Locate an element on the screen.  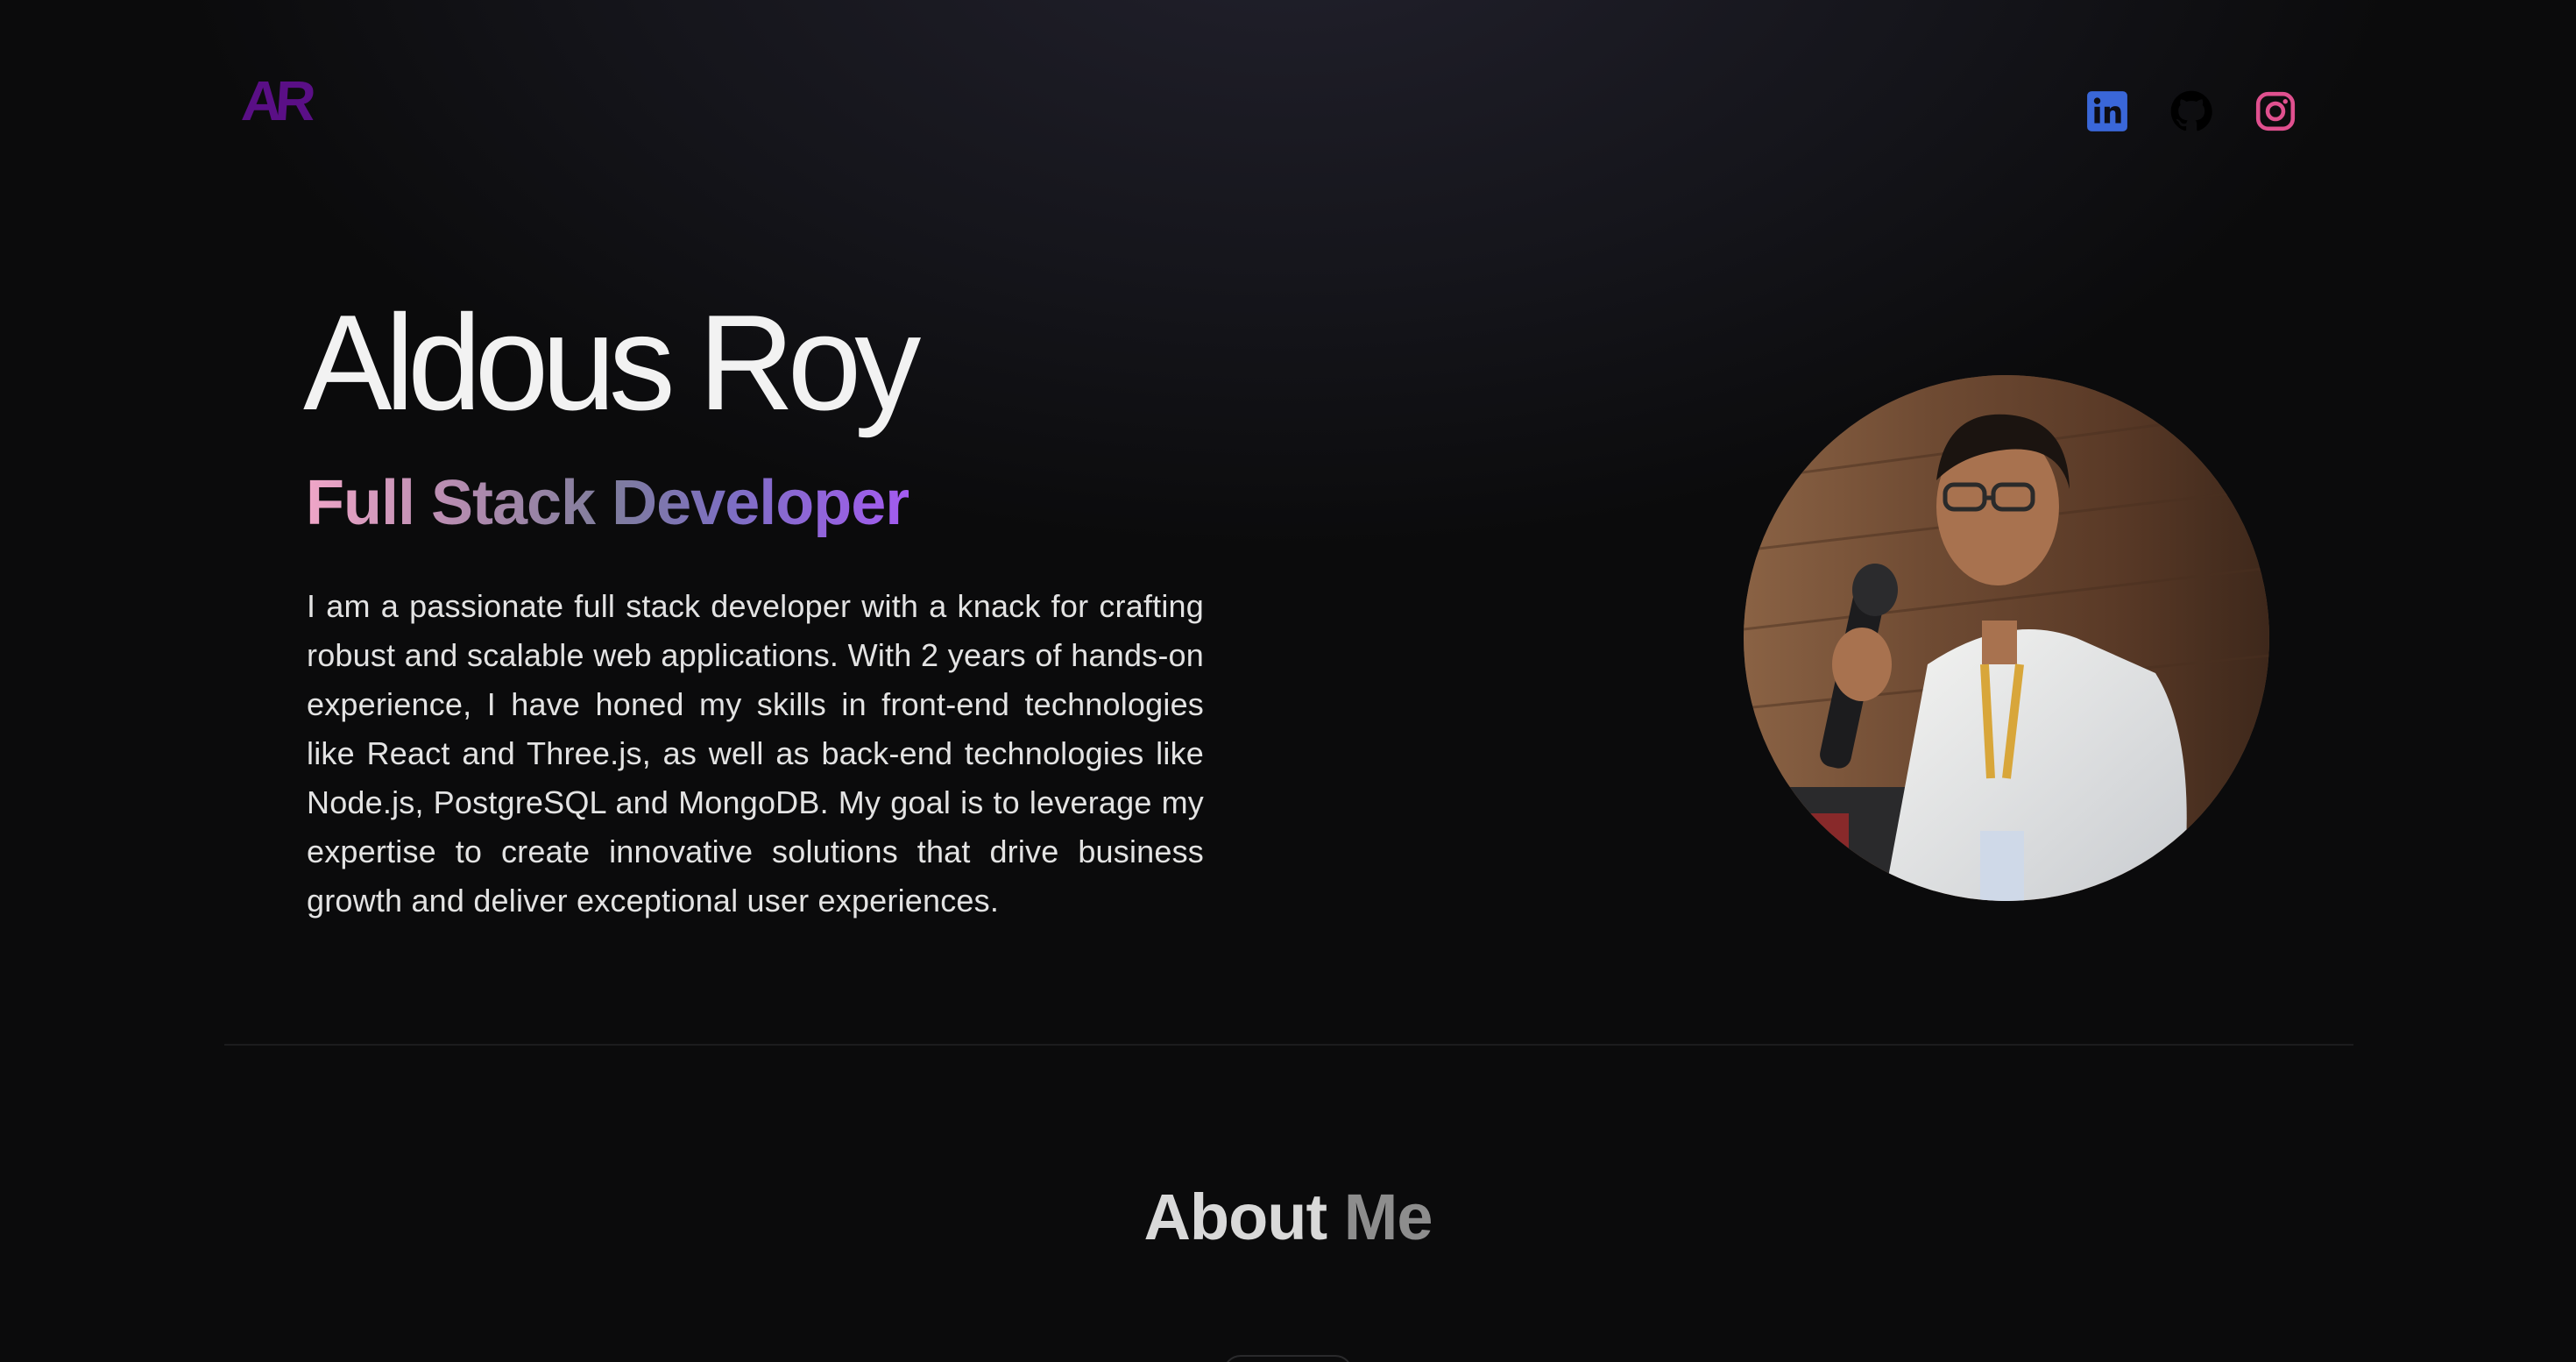
about-title-part1: About is located at coordinates (1235, 1217).